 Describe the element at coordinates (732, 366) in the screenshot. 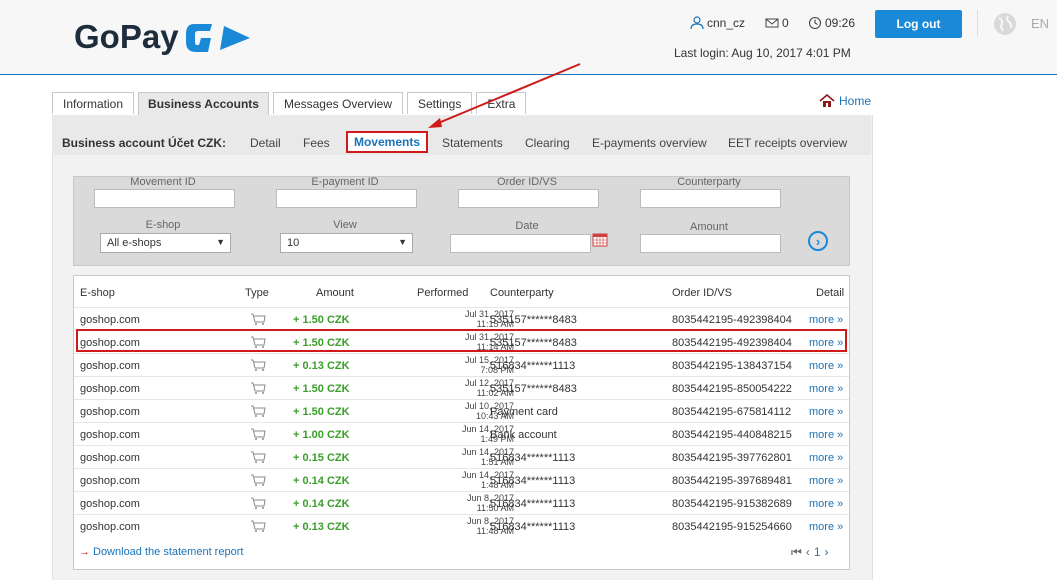

I see `cell-order-id: 8035442195-138437154` at that location.